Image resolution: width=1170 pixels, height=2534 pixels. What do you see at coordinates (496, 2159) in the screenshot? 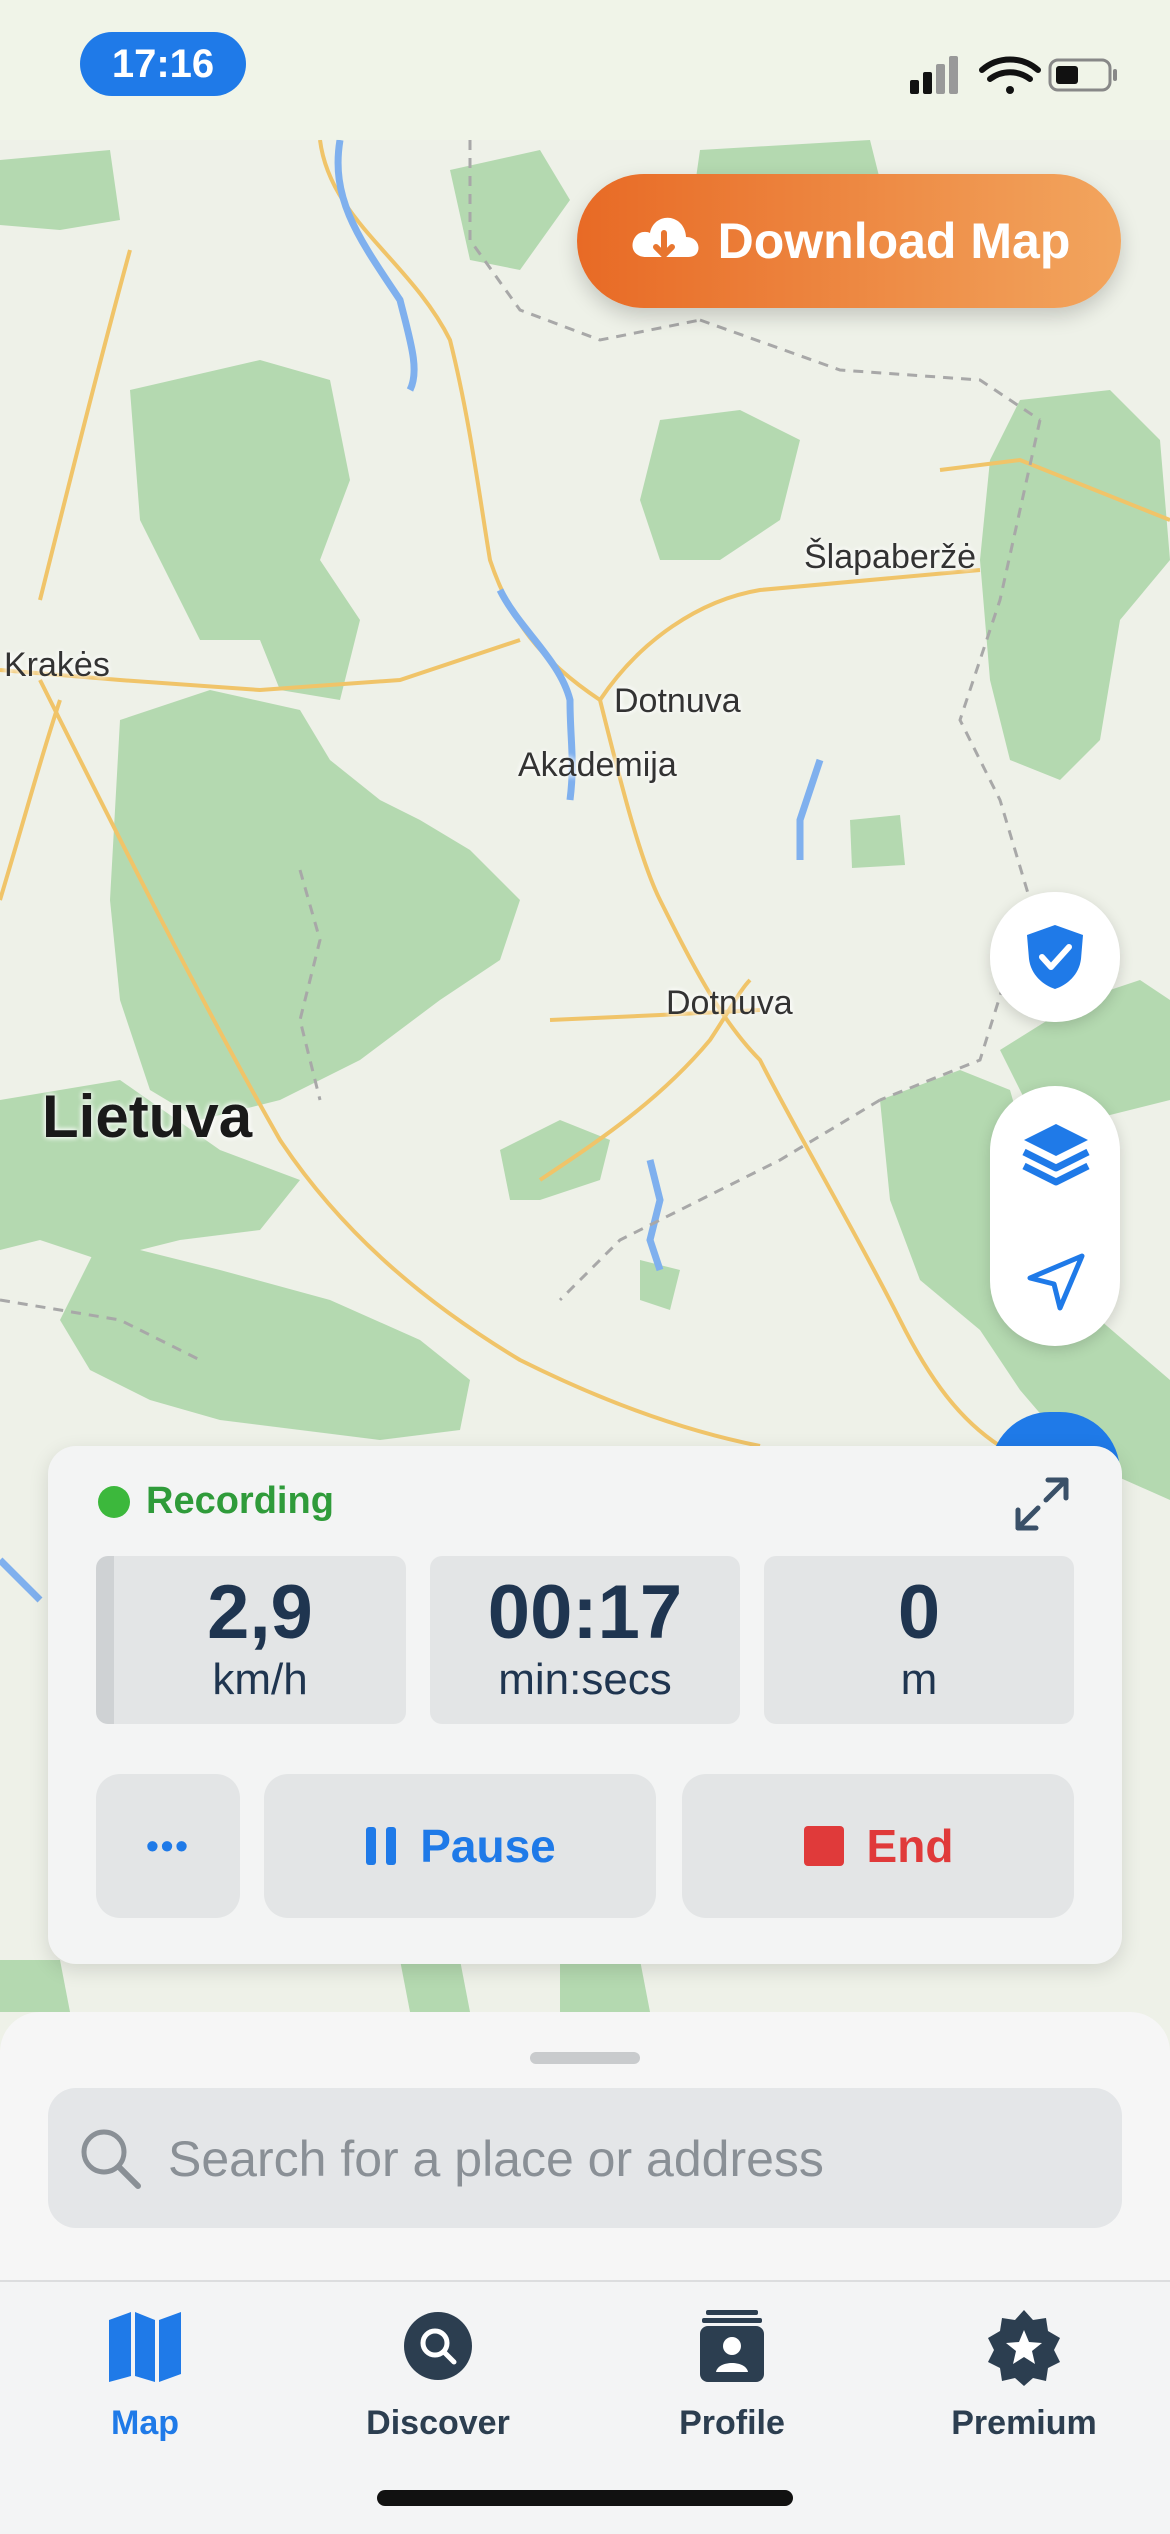
I see `search-placeholder: Search for a place or address` at bounding box center [496, 2159].